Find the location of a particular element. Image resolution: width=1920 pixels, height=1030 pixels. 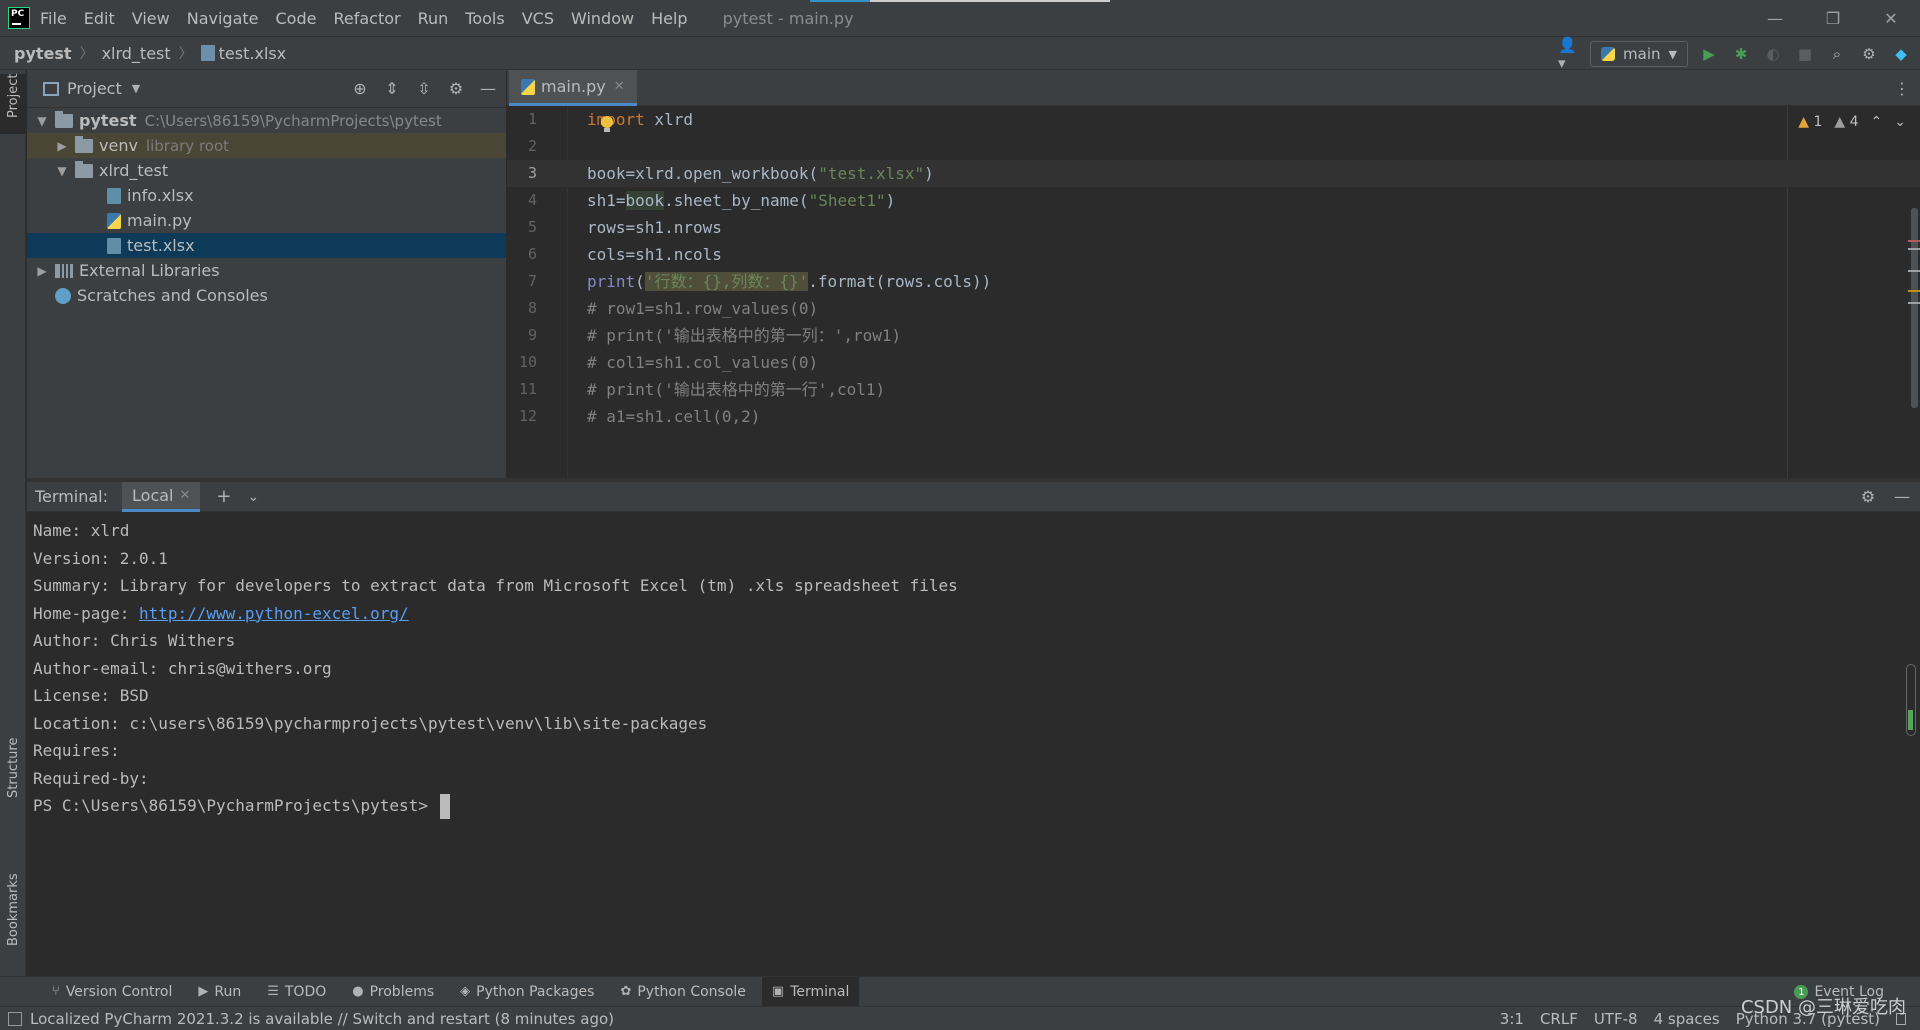

toolwindow-python-packages: ◈ Python Packages is located at coordinates (527, 992).